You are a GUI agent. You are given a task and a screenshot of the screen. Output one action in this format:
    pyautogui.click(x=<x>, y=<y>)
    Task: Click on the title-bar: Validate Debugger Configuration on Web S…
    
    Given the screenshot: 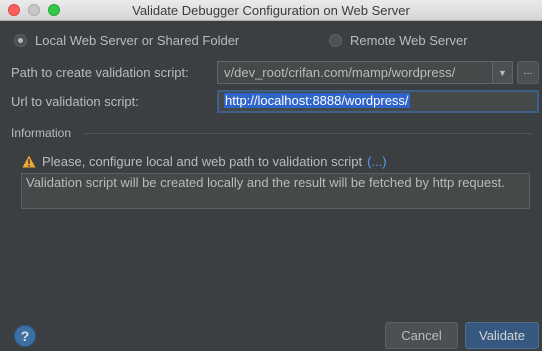 What is the action you would take?
    pyautogui.click(x=271, y=10)
    